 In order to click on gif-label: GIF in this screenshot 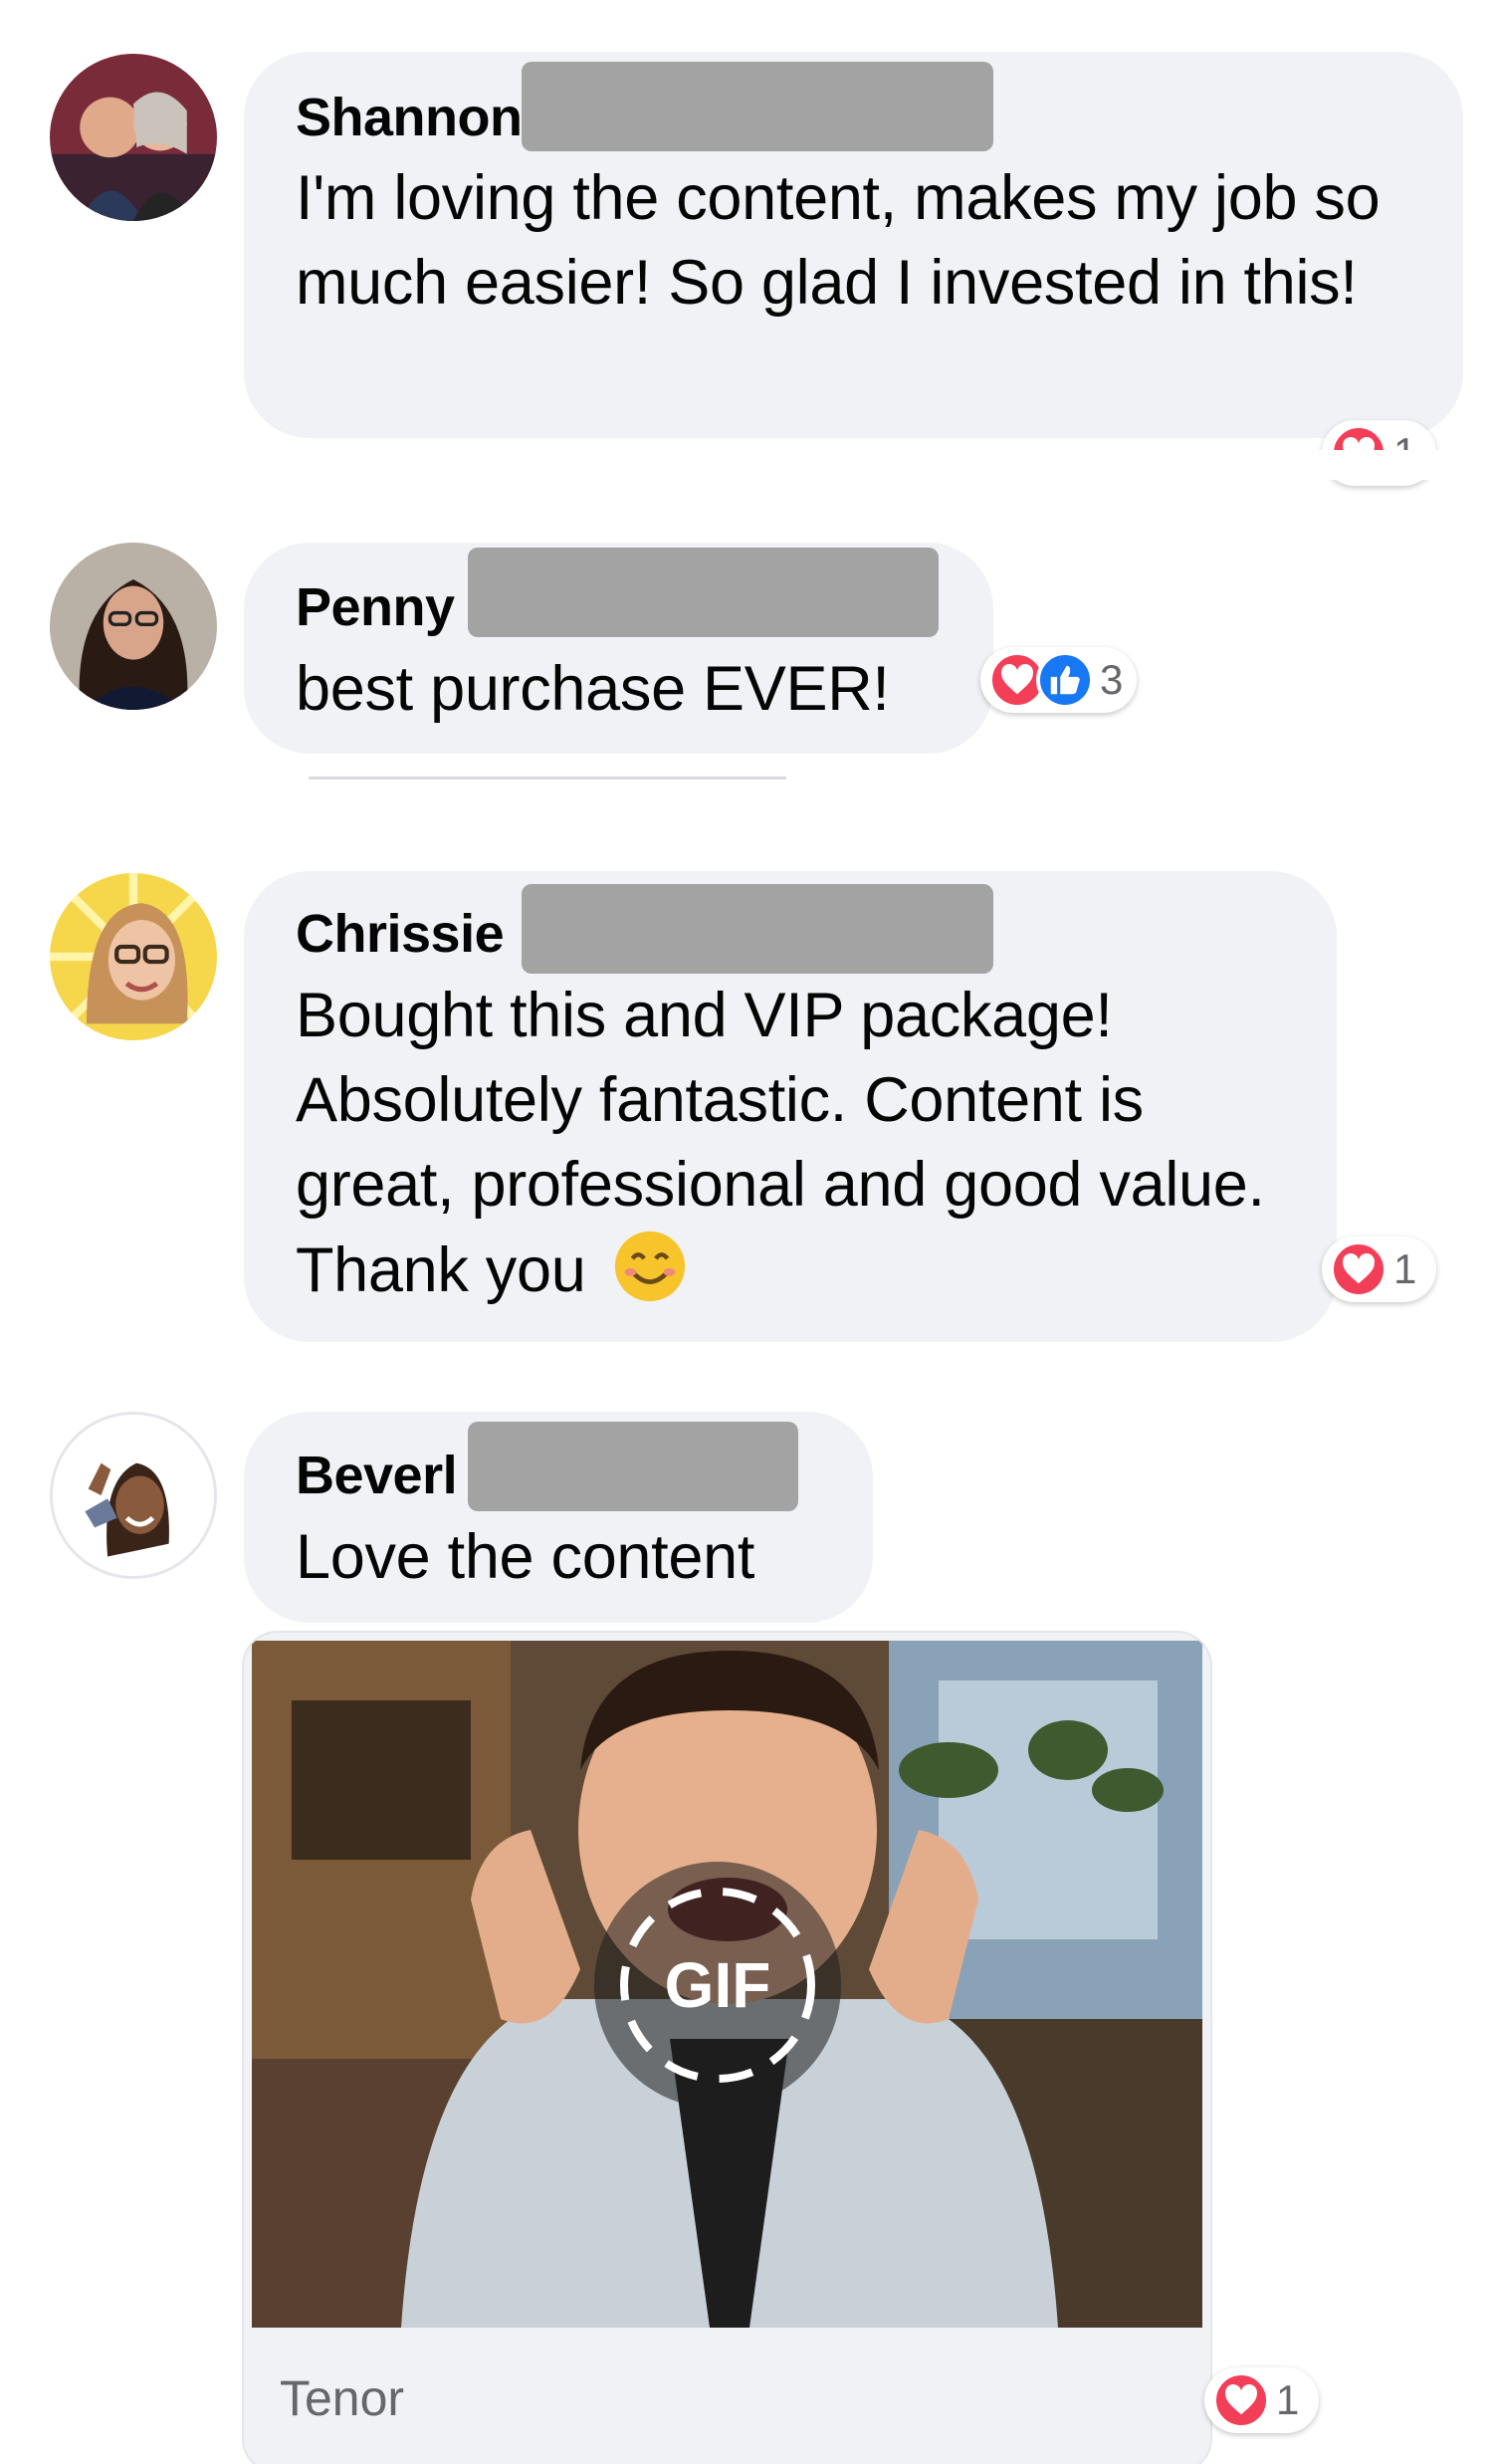, I will do `click(717, 1985)`.